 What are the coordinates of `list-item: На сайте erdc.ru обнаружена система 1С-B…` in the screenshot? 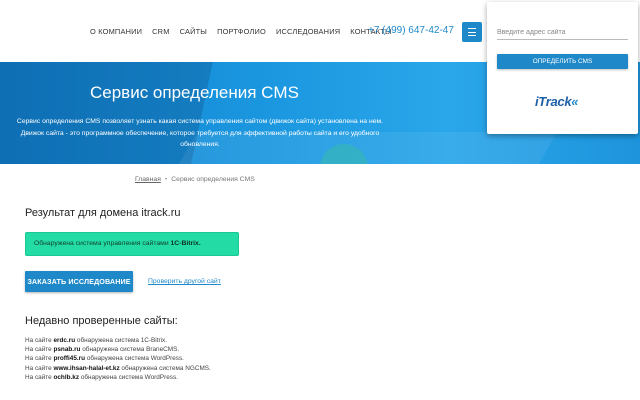 It's located at (96, 340).